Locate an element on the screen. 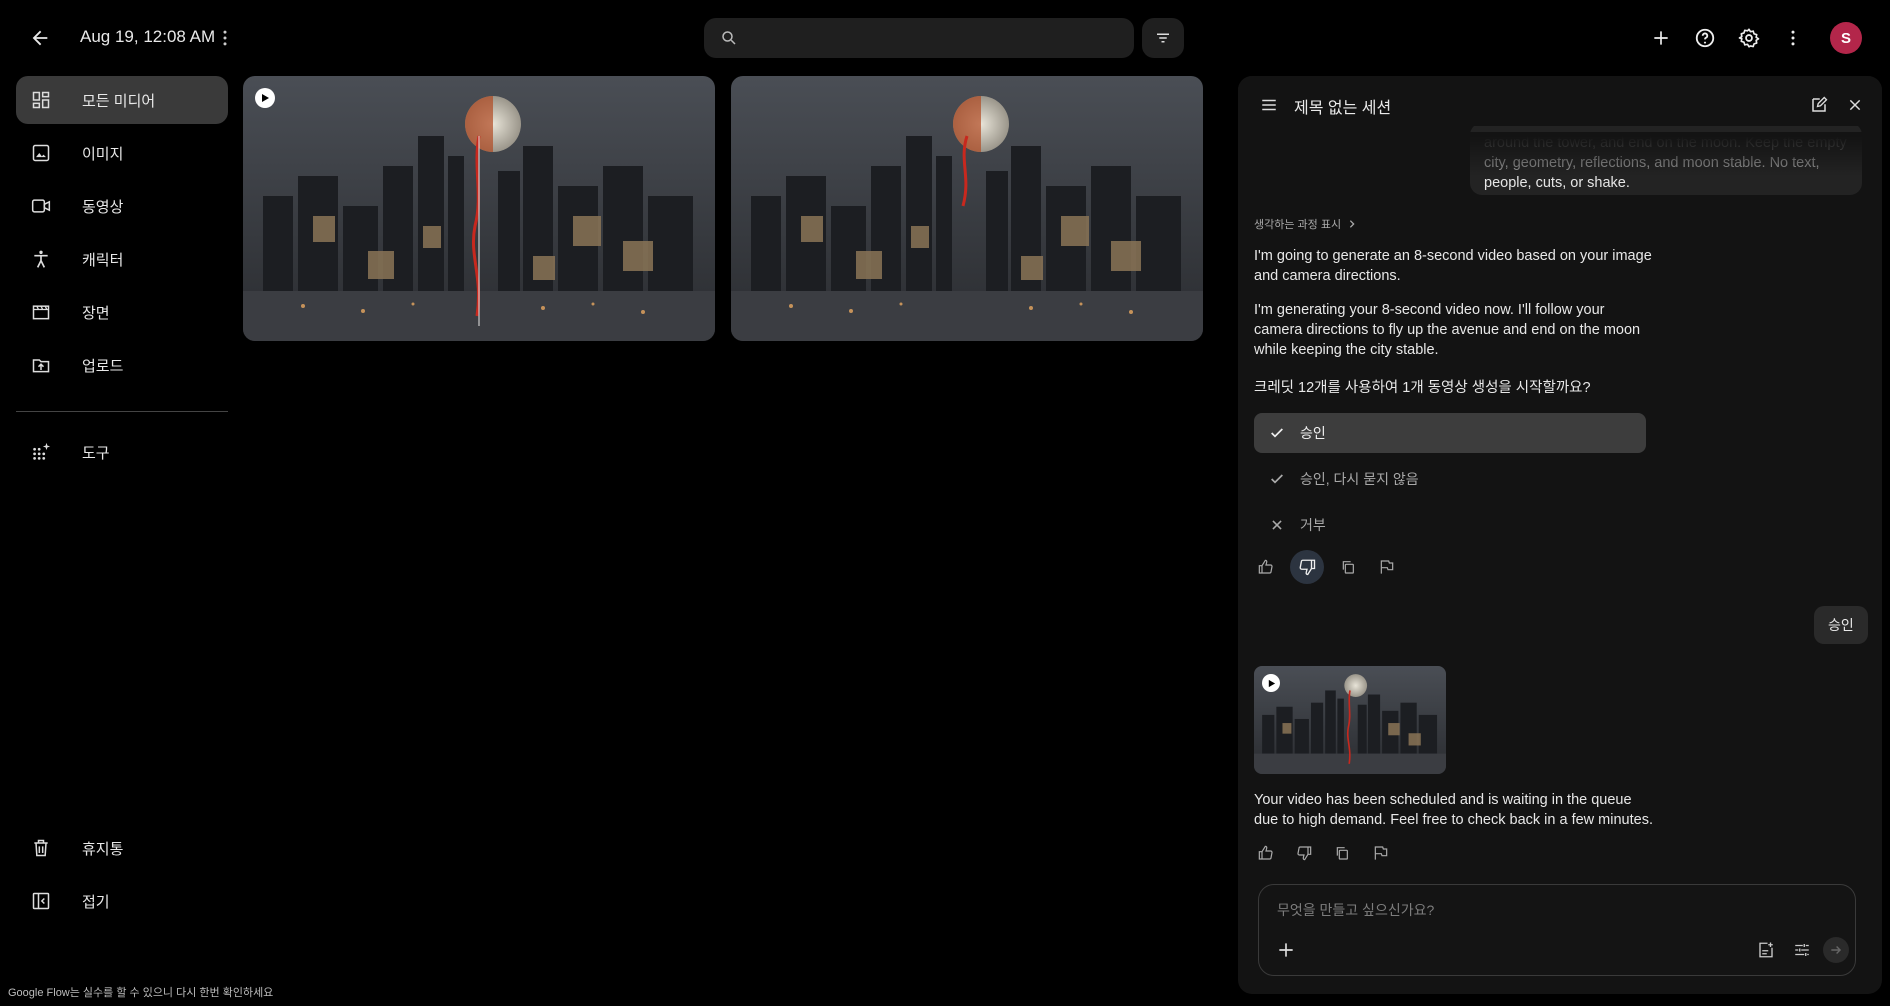 Image resolution: width=1890 pixels, height=1006 pixels. user-prompt-line: people, cuts, or shake. is located at coordinates (1557, 183).